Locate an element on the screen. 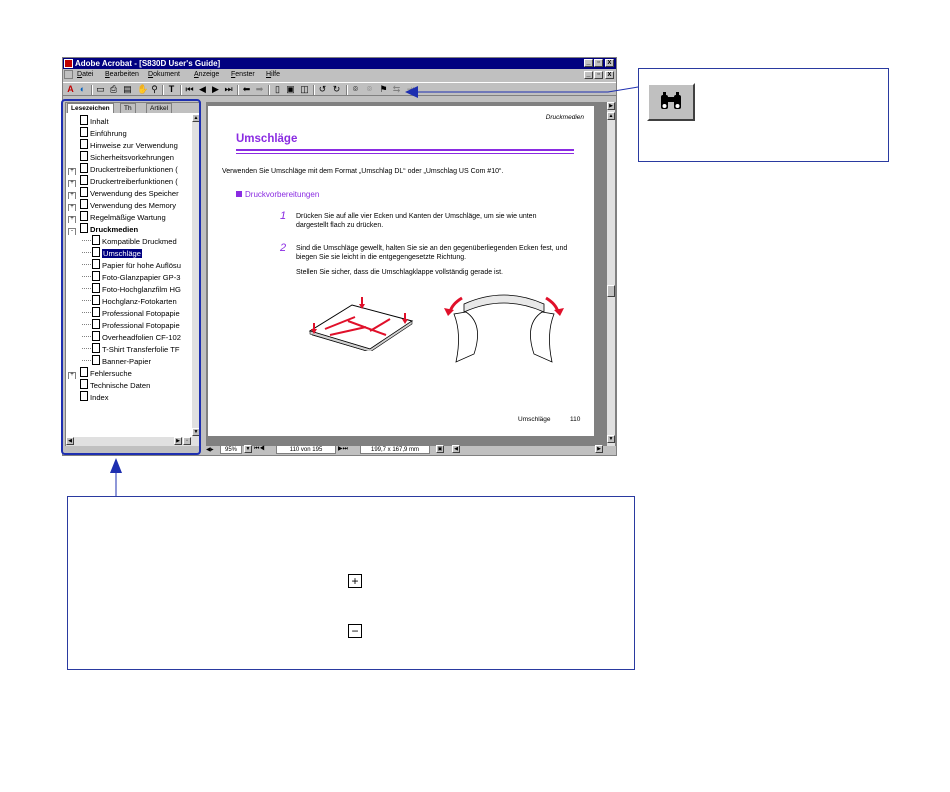 Image resolution: width=950 pixels, height=792 pixels. find-button-enlarged is located at coordinates (671, 102).